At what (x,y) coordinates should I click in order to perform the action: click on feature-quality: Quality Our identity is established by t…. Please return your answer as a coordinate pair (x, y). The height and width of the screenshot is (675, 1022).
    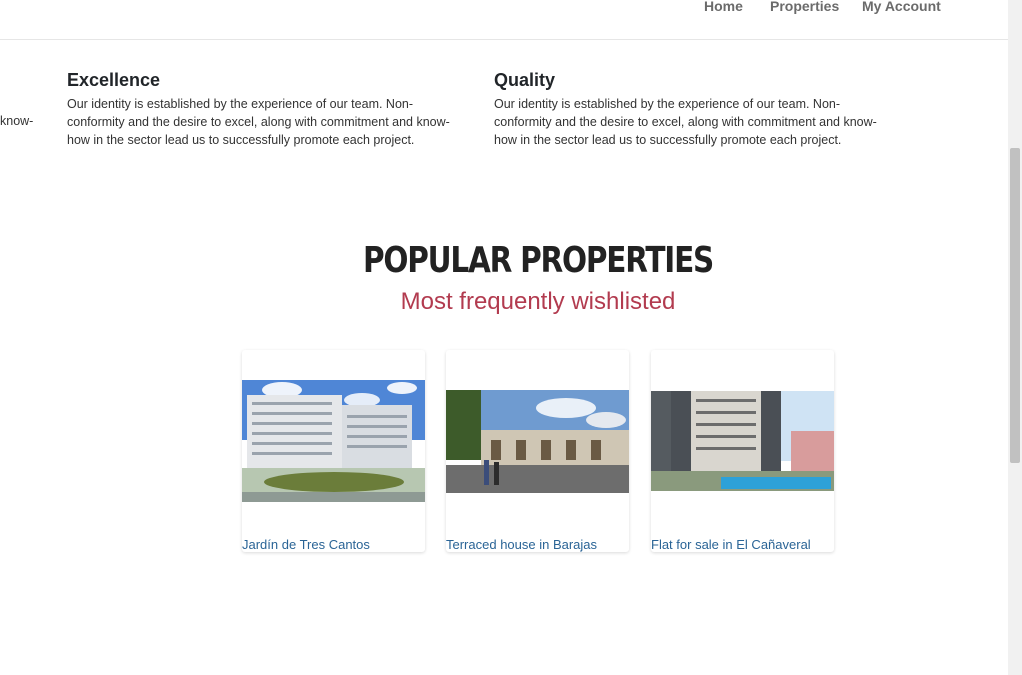
    Looking at the image, I should click on (694, 109).